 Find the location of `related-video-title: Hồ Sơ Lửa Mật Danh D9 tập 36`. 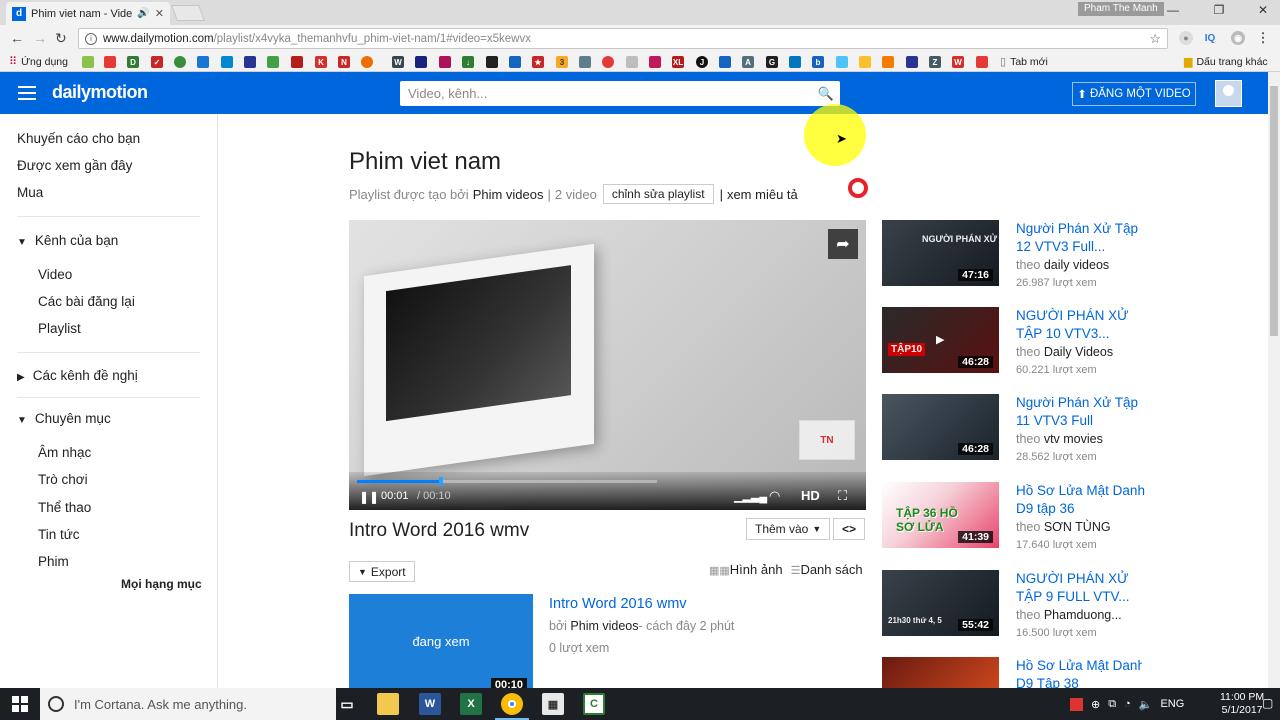

related-video-title: Hồ Sơ Lửa Mật Danh D9 tập 36 is located at coordinates (1081, 500).